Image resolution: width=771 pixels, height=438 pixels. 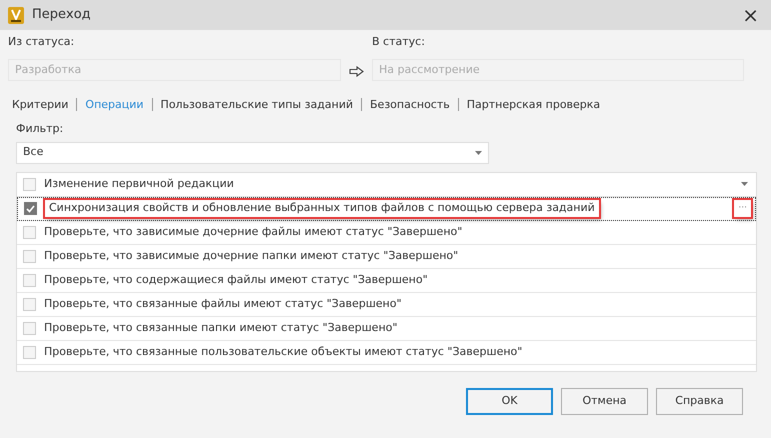 I want to click on operation-row: Проверьте, что связанные пользовательские объекты имеют статус "Завершено", so click(x=386, y=352).